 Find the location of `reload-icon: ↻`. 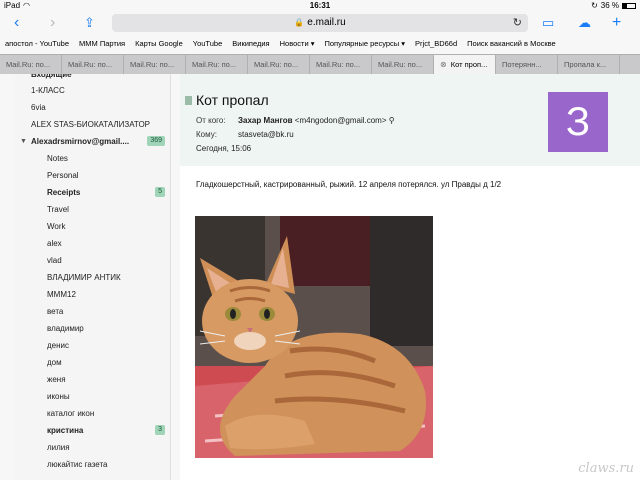

reload-icon: ↻ is located at coordinates (517, 23).